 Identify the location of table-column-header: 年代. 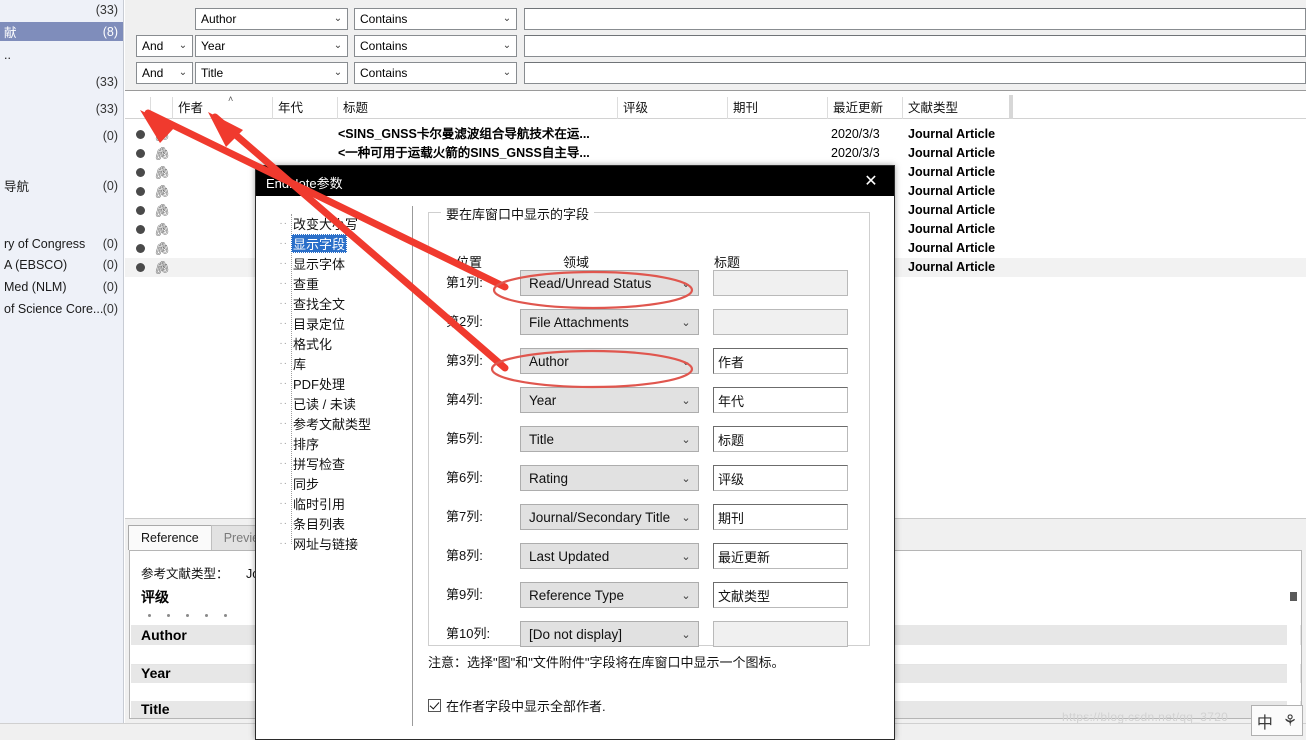
(305, 108).